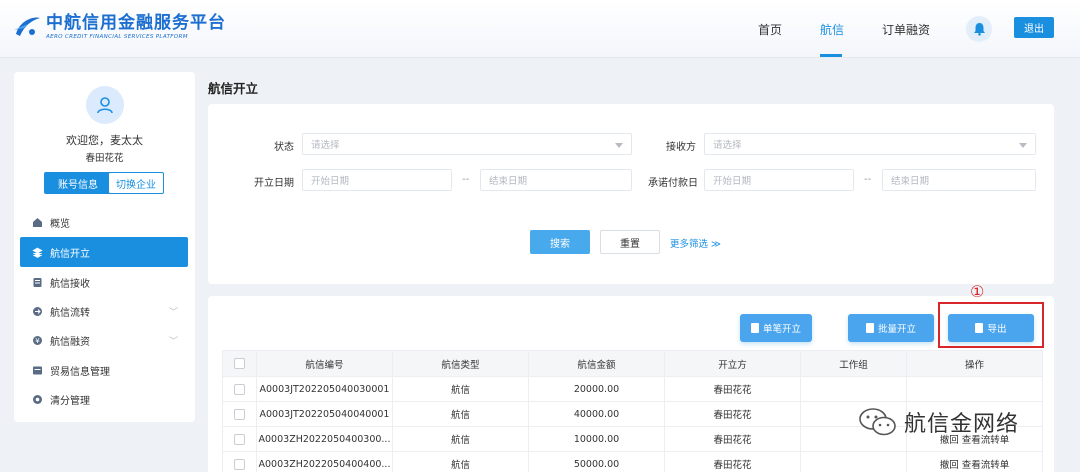  Describe the element at coordinates (959, 180) in the screenshot. I see `pay-end-date-input: 结束日期` at that location.